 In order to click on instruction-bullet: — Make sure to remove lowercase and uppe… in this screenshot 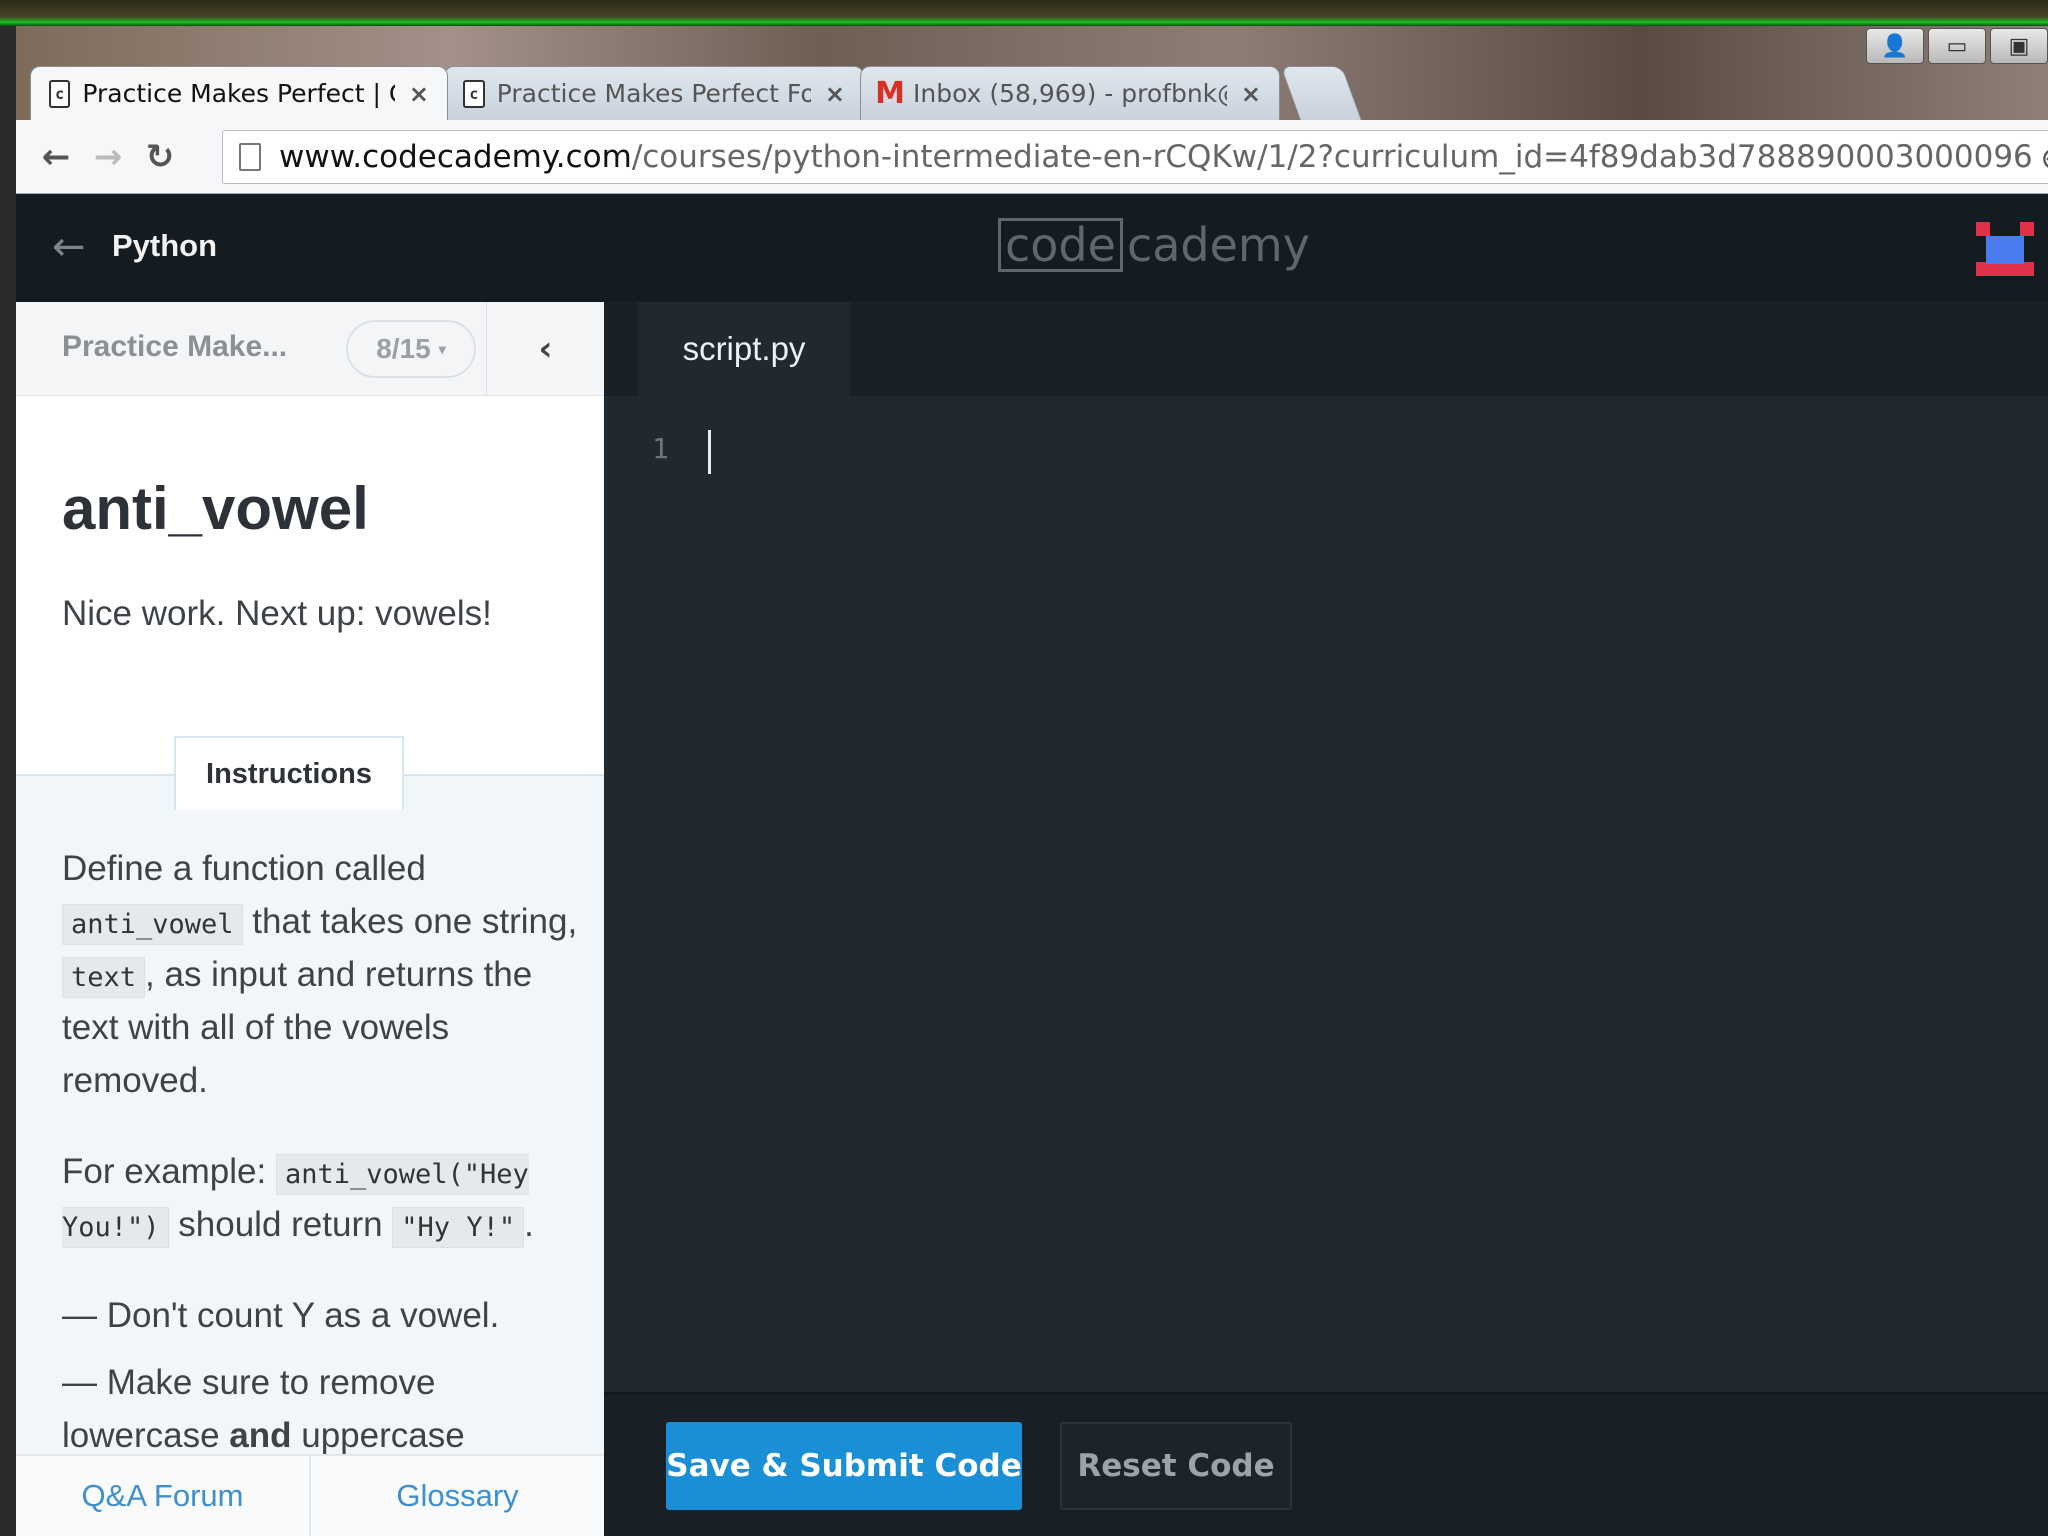, I will do `click(263, 1409)`.